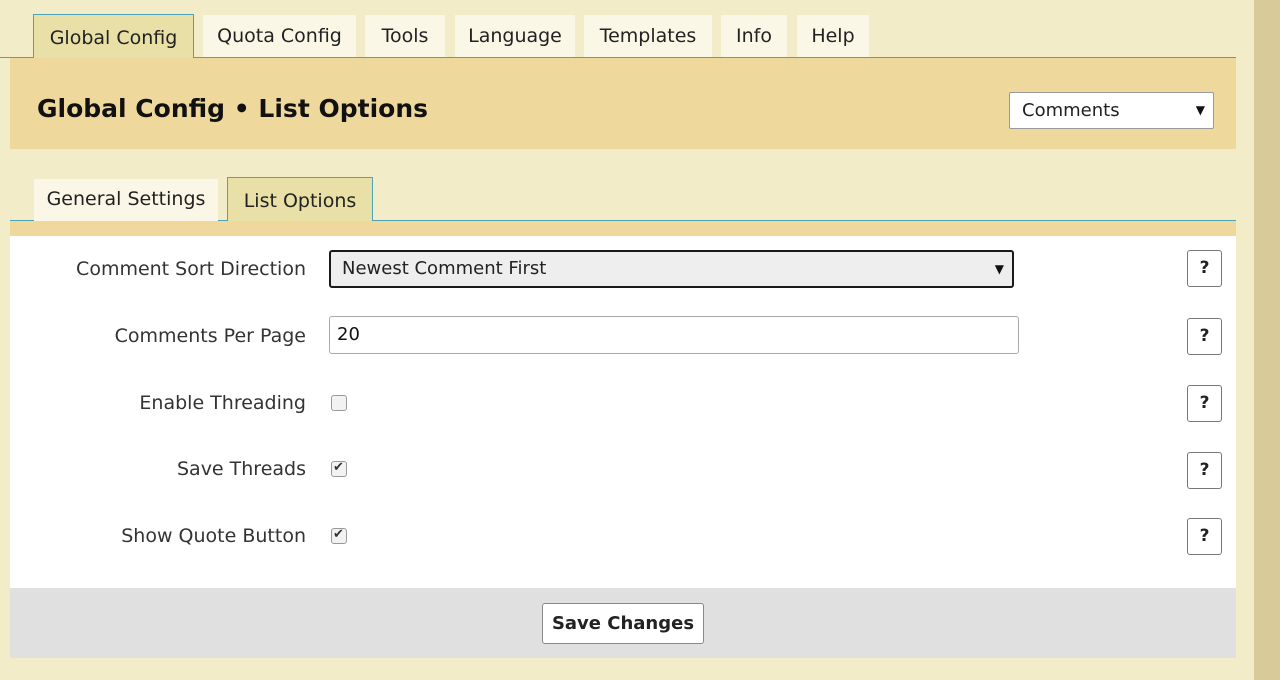 Image resolution: width=1280 pixels, height=680 pixels. What do you see at coordinates (1204, 268) in the screenshot?
I see `help-button-sort-direction: ?` at bounding box center [1204, 268].